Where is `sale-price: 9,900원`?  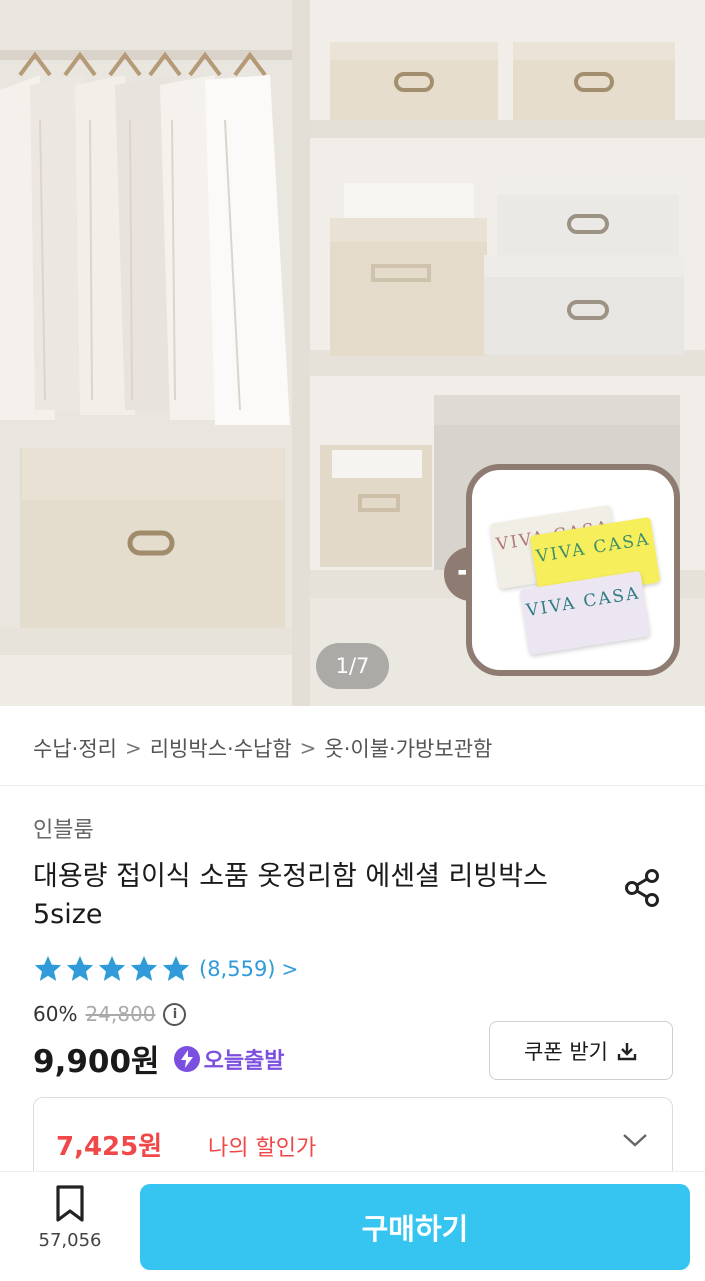
sale-price: 9,900원 is located at coordinates (96, 1062).